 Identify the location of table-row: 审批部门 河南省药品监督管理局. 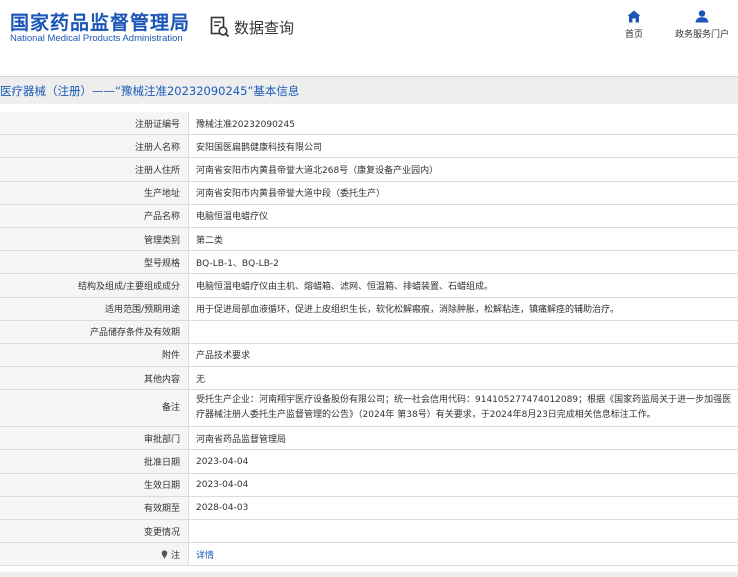
(369, 438).